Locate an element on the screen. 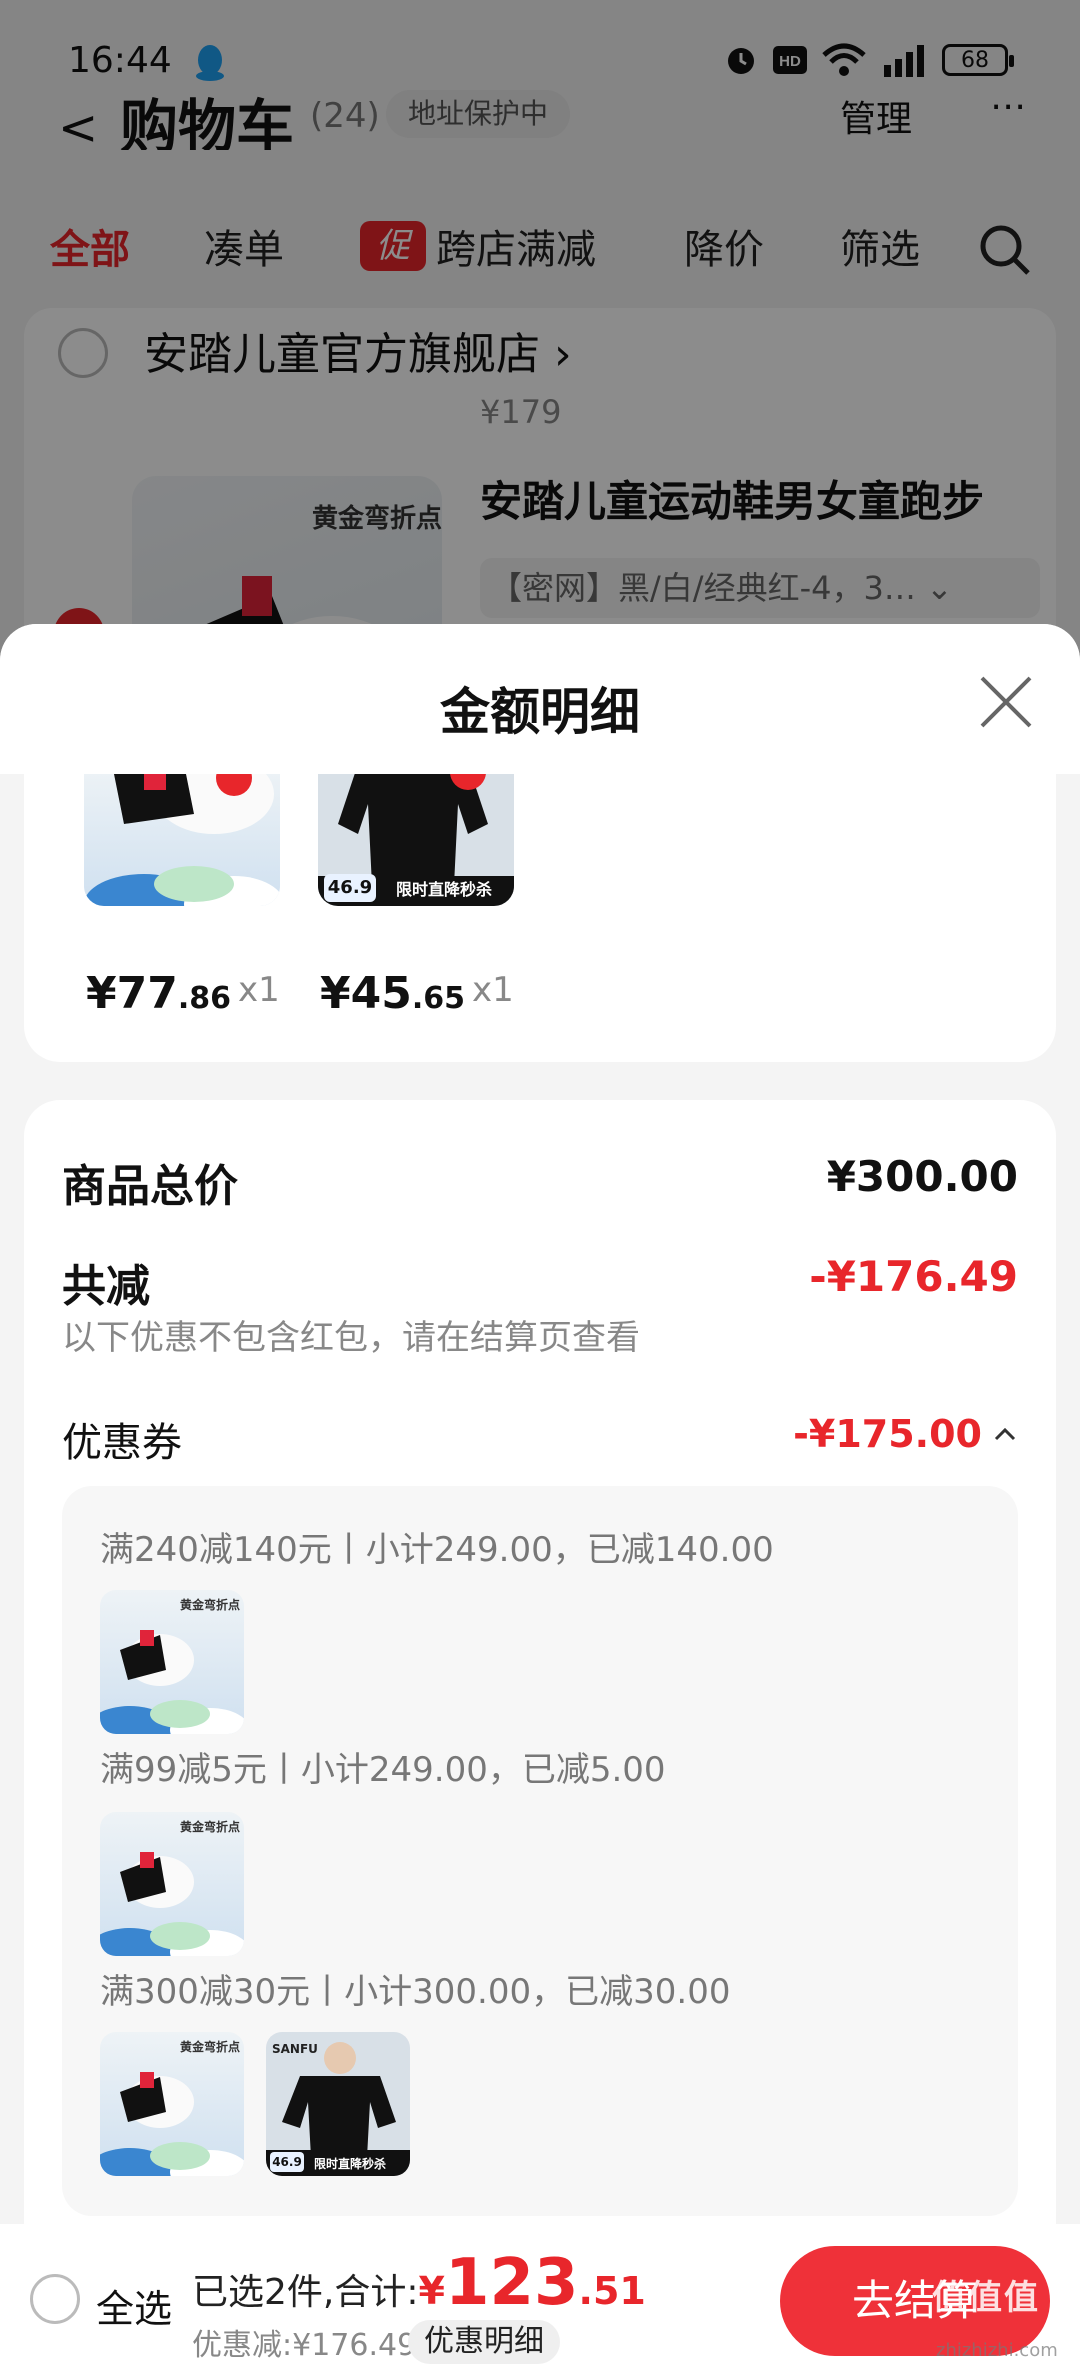 The width and height of the screenshot is (1080, 2376). thumb-banner: 限时直降秒杀 is located at coordinates (350, 2164).